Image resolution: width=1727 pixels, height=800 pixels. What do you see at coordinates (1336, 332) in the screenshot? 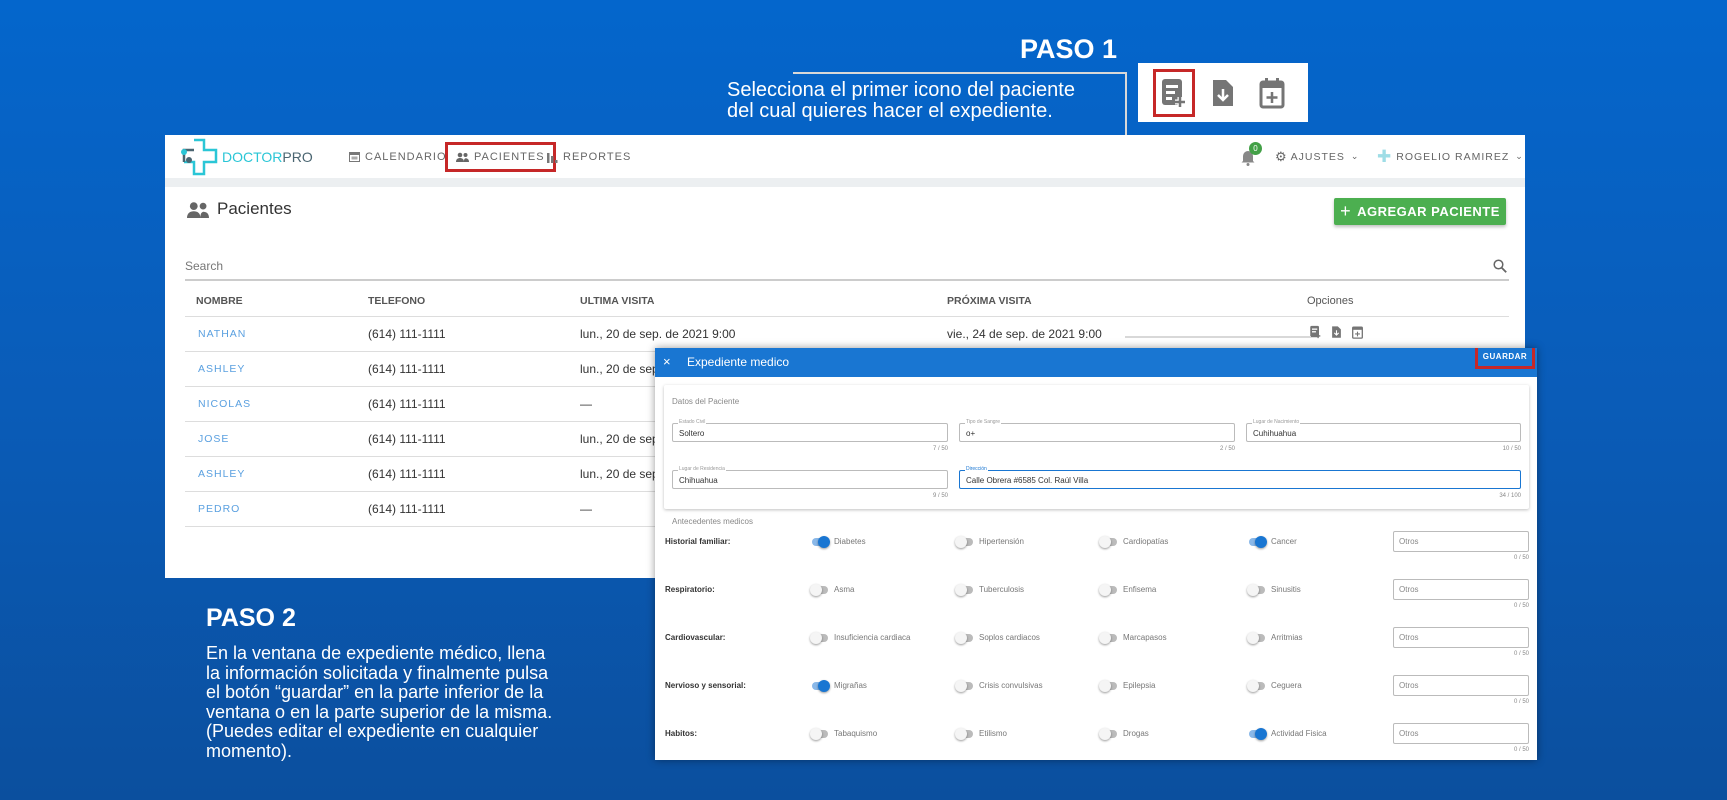
I see `download-file-icon` at bounding box center [1336, 332].